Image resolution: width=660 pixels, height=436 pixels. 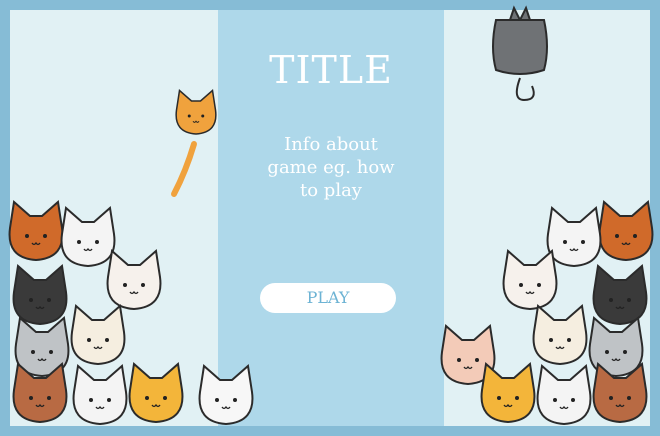 What do you see at coordinates (520, 53) in the screenshot?
I see `falling-gray-cat` at bounding box center [520, 53].